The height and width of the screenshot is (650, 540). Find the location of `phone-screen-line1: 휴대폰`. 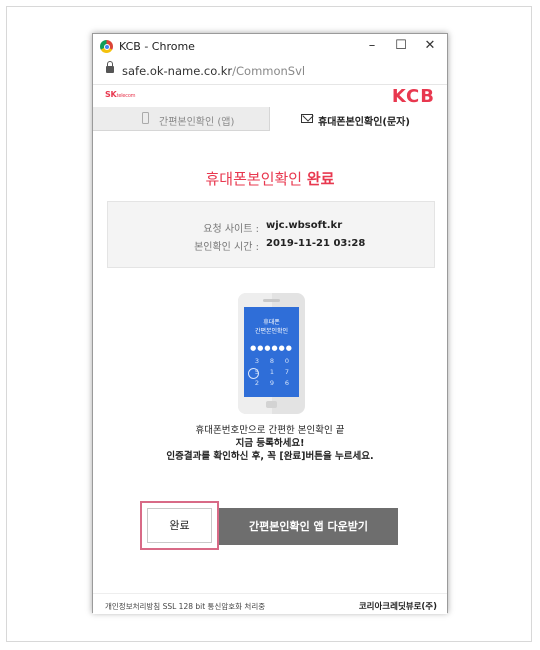

phone-screen-line1: 휴대폰 is located at coordinates (271, 322).